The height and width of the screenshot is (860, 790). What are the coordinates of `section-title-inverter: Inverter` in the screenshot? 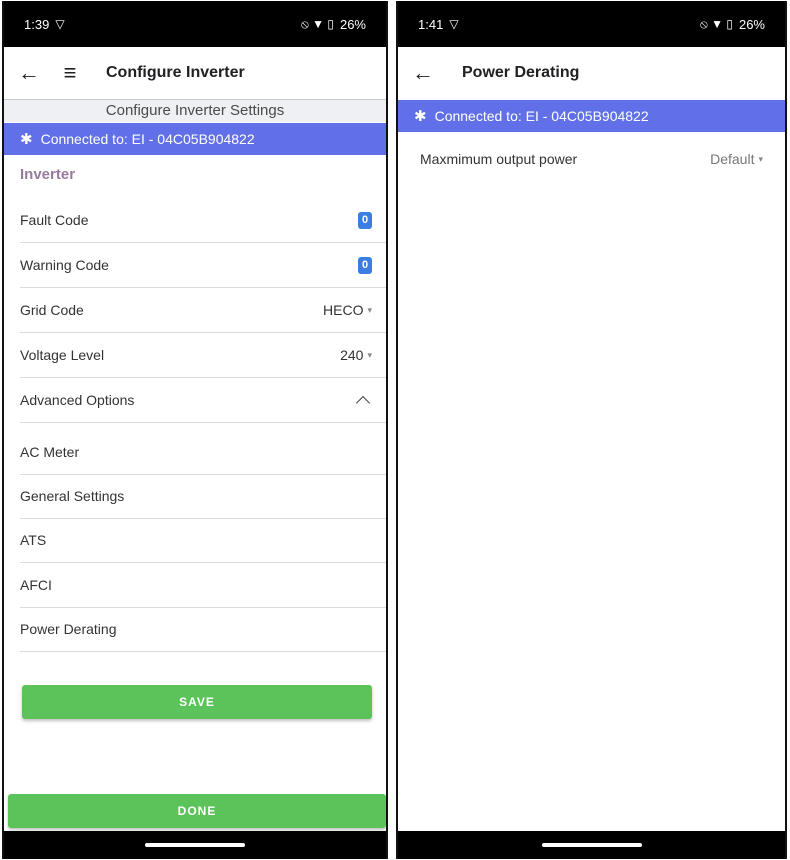 It's located at (48, 174).